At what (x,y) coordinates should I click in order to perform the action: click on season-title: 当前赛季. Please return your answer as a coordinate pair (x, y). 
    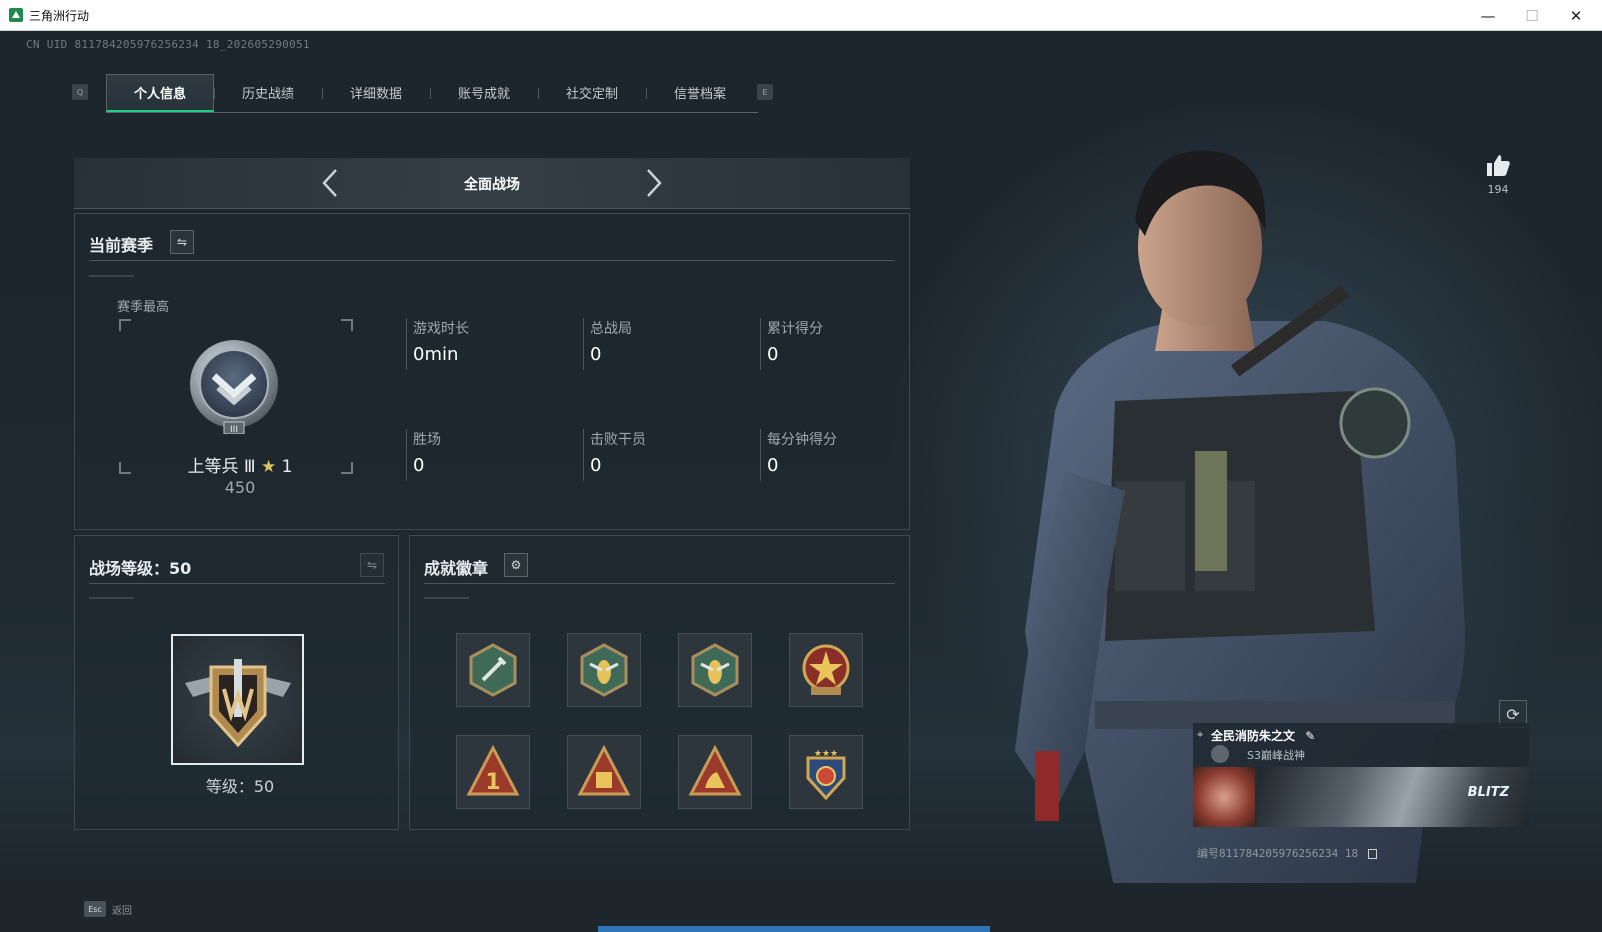
    Looking at the image, I should click on (121, 245).